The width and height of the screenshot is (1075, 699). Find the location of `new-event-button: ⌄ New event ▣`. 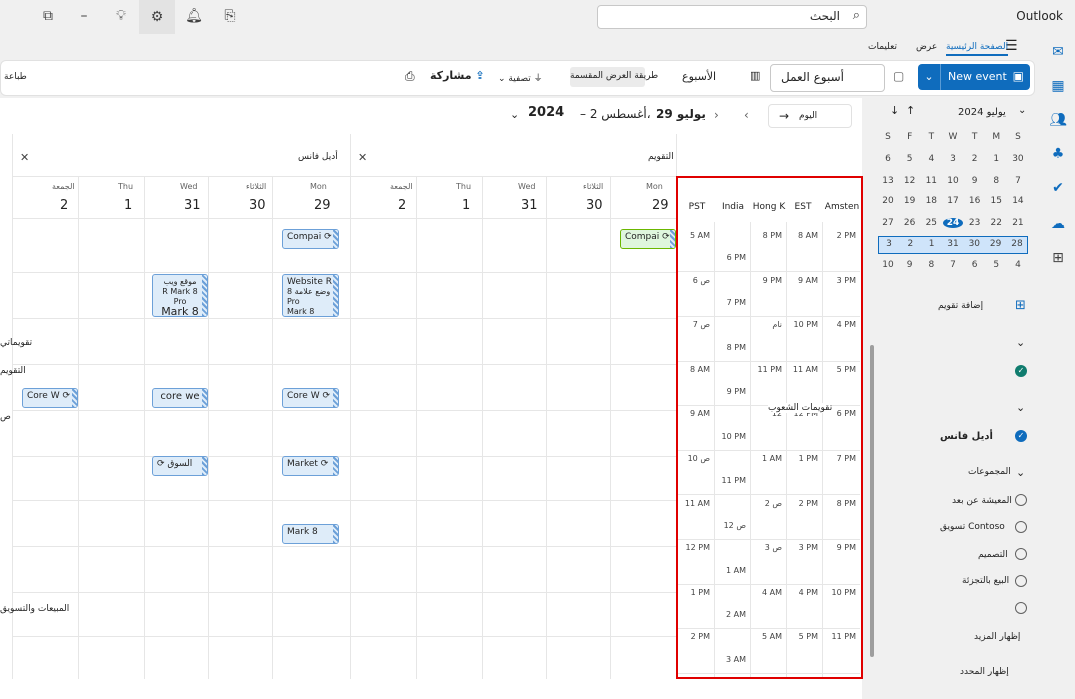

new-event-button: ⌄ New event ▣ is located at coordinates (974, 77).